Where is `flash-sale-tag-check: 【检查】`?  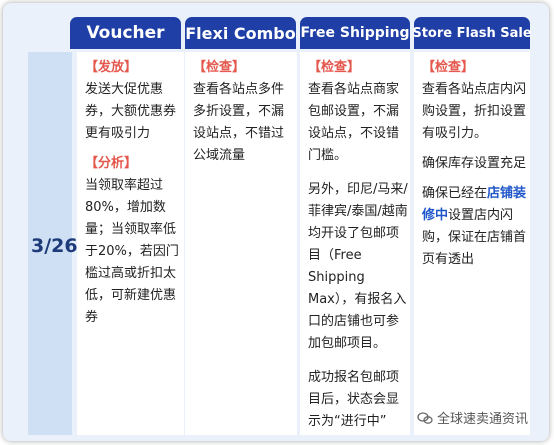
flash-sale-tag-check: 【检查】 is located at coordinates (448, 67).